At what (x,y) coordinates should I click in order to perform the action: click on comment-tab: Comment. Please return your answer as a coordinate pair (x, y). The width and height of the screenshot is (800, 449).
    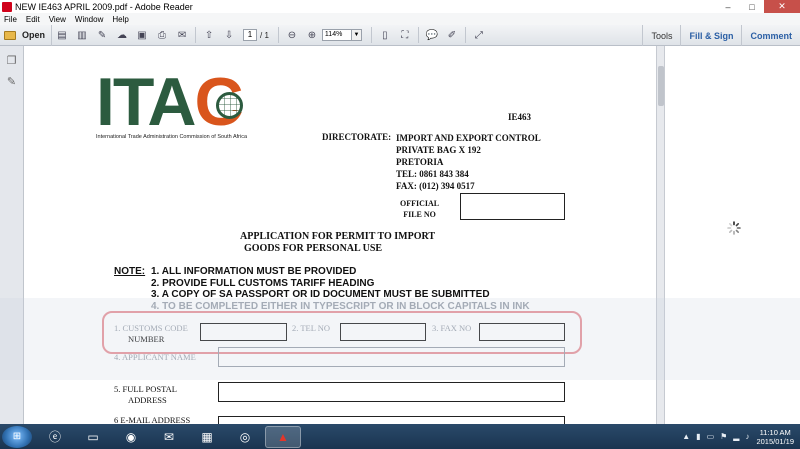
    Looking at the image, I should click on (770, 35).